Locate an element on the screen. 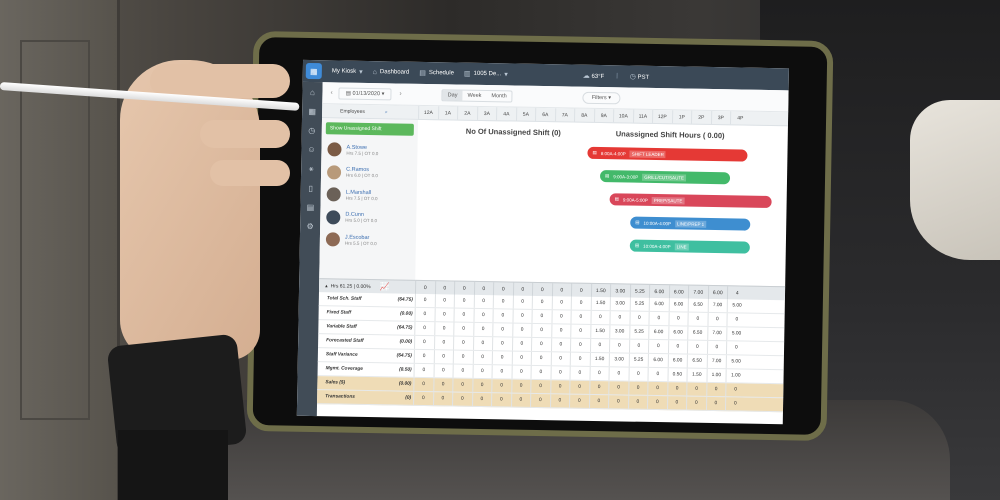 This screenshot has width=1000, height=500. dashboard-label: Dashboard is located at coordinates (394, 72).